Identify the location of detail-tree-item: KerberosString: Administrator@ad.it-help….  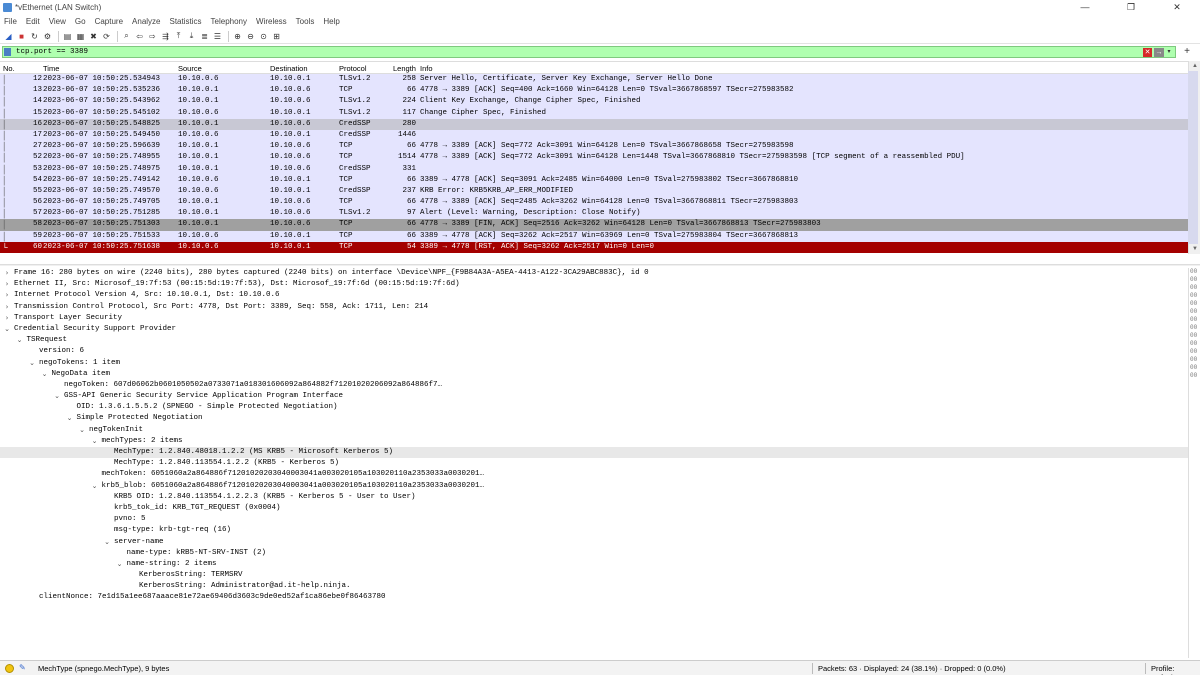
(594, 586).